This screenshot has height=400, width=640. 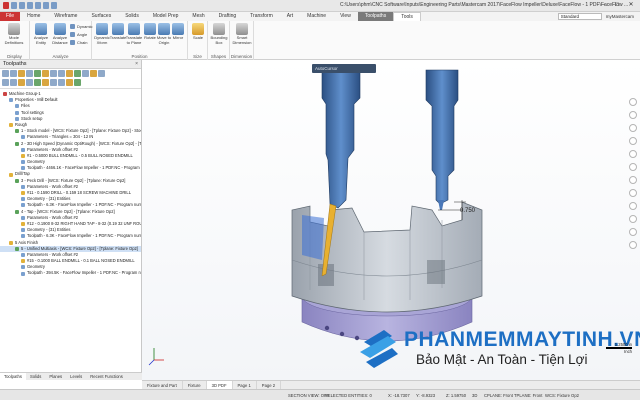 What do you see at coordinates (456, 395) in the screenshot?
I see `z-coordinate: Z: 1.59750` at bounding box center [456, 395].